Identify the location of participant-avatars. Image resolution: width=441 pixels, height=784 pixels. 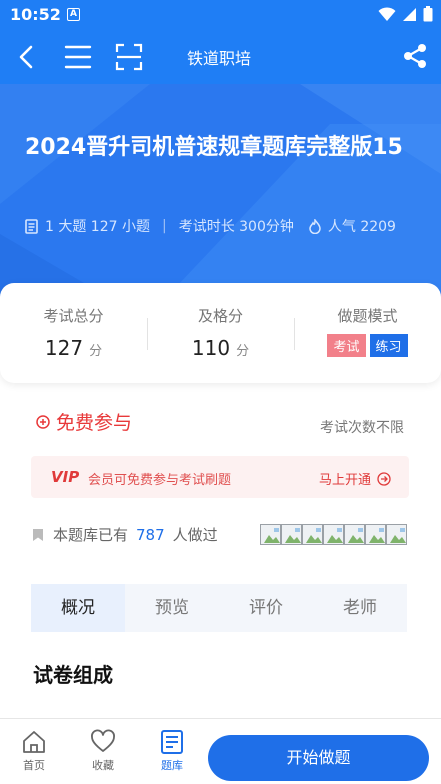
(333, 534).